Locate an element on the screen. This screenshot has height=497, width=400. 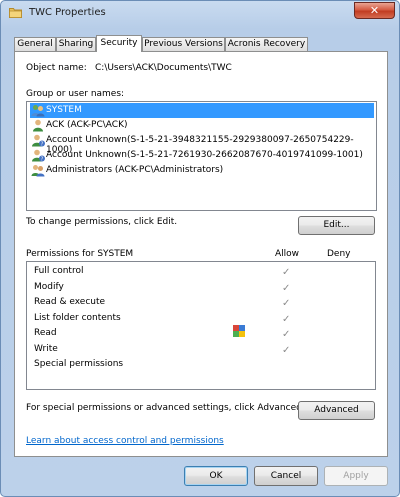
permission-label: List folder contents is located at coordinates (77, 318).